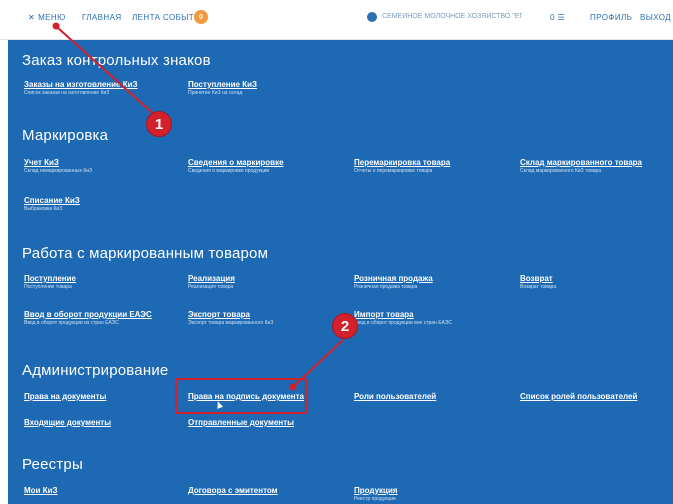 This screenshot has height=504, width=673. What do you see at coordinates (241, 396) in the screenshot?
I see `highlight-signature-rights` at bounding box center [241, 396].